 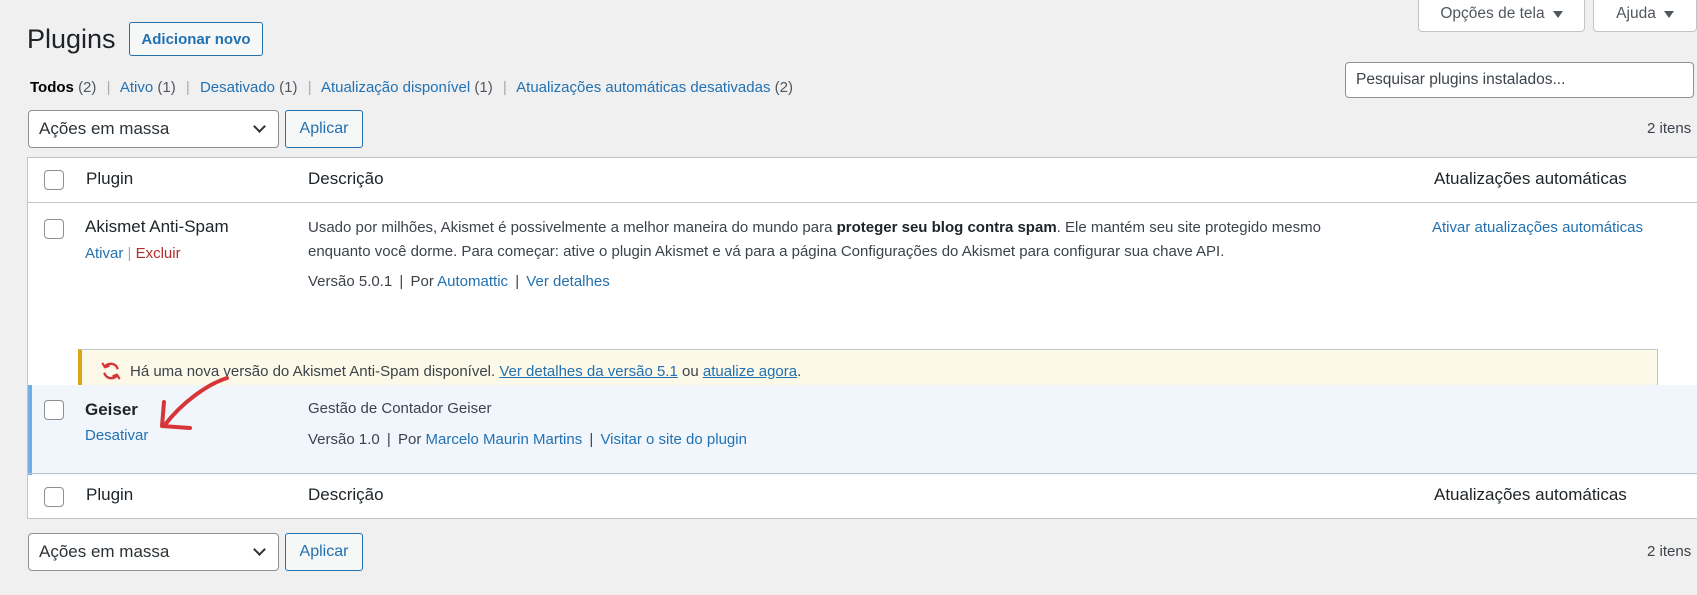 I want to click on screen-options-button: Opções de tela, so click(x=1501, y=16).